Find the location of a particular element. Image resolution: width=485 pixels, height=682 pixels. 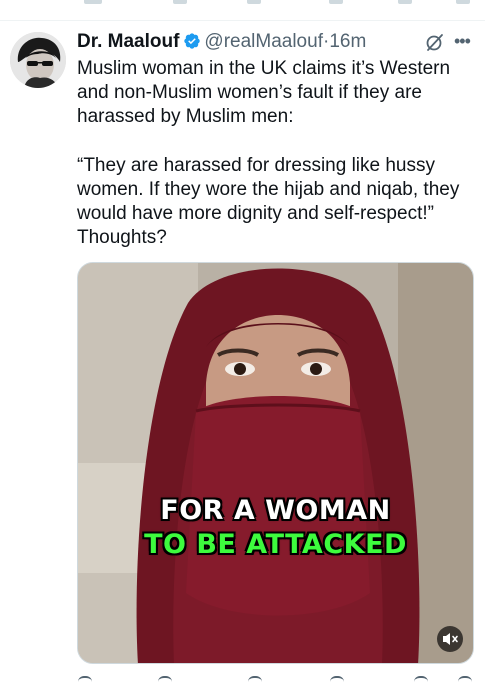

views-icon-cut is located at coordinates (336, 2).